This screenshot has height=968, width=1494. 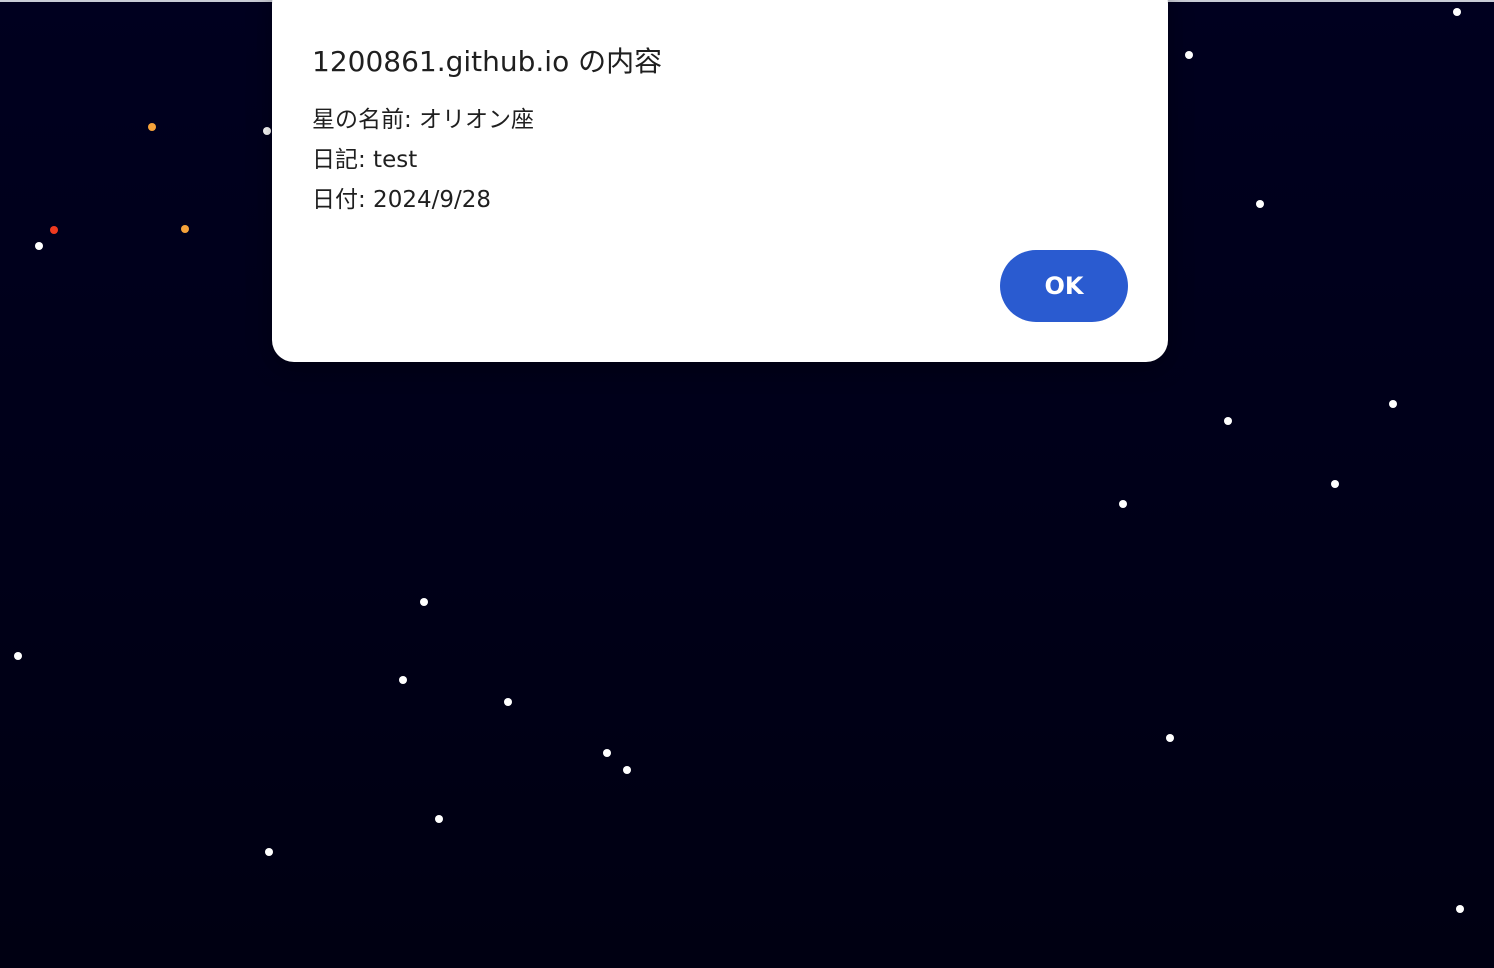 What do you see at coordinates (1064, 286) in the screenshot?
I see `ok-button: OK` at bounding box center [1064, 286].